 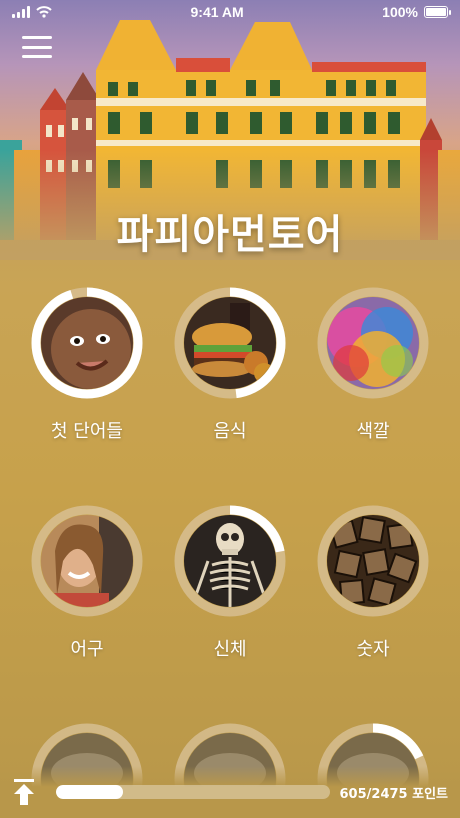 What do you see at coordinates (37, 47) in the screenshot?
I see `hamburger-menu-icon` at bounding box center [37, 47].